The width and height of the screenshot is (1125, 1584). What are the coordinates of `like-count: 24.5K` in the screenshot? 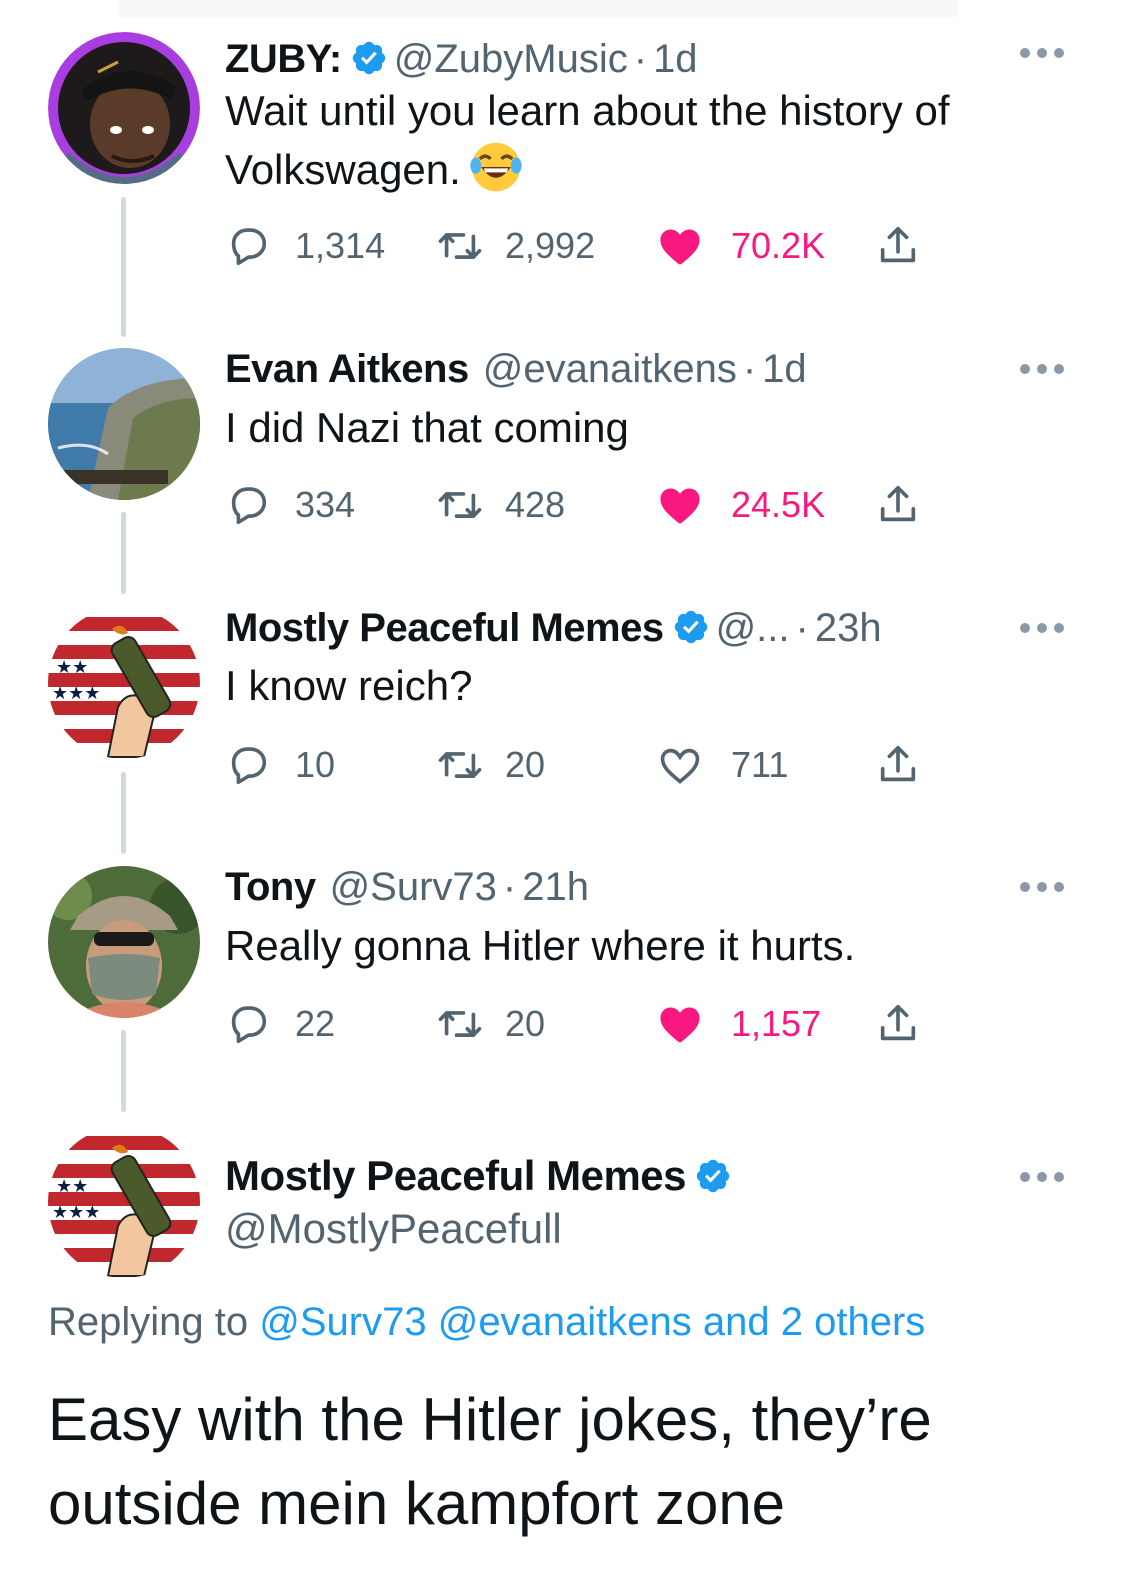 It's located at (778, 504).